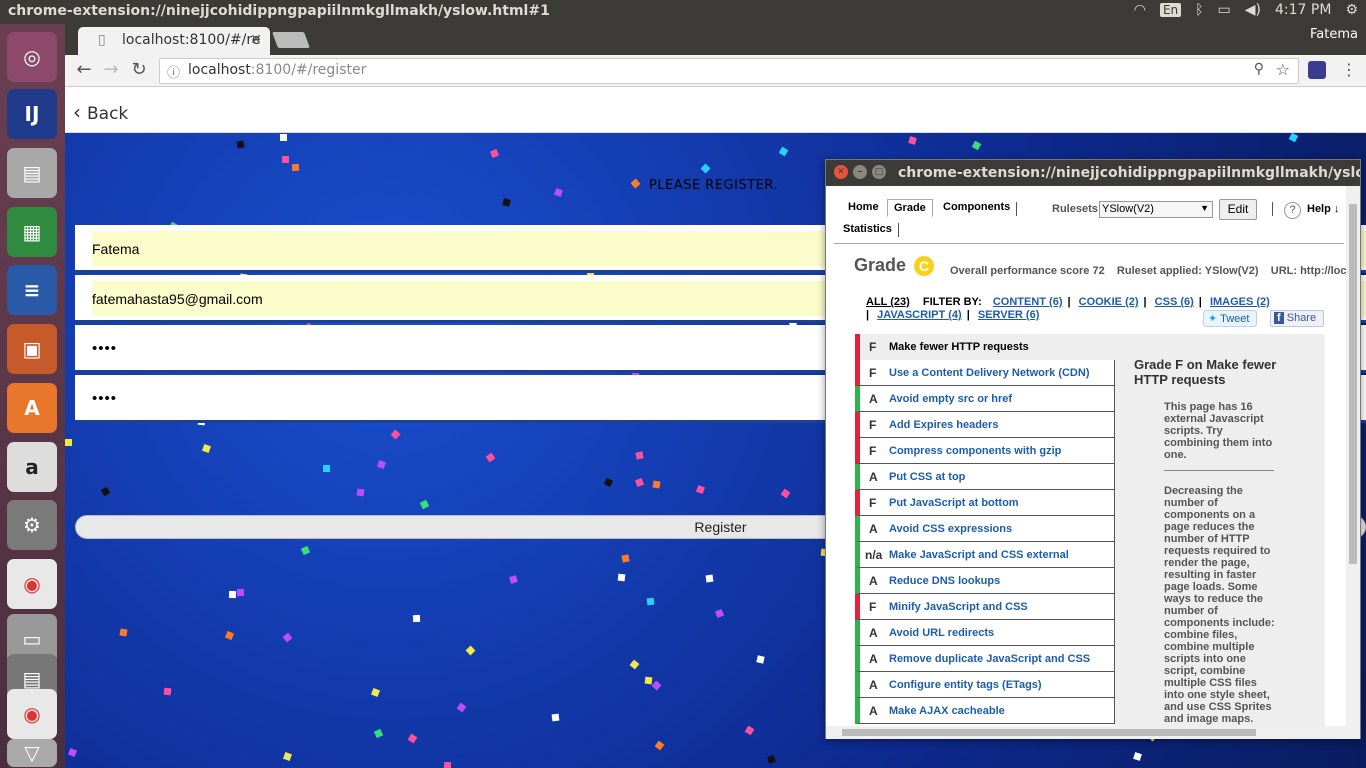 The height and width of the screenshot is (768, 1366). I want to click on detail-divider, so click(1219, 470).